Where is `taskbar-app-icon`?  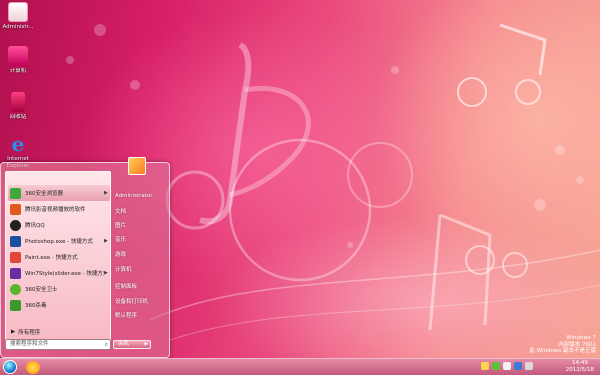
taskbar-app-icon is located at coordinates (33, 367).